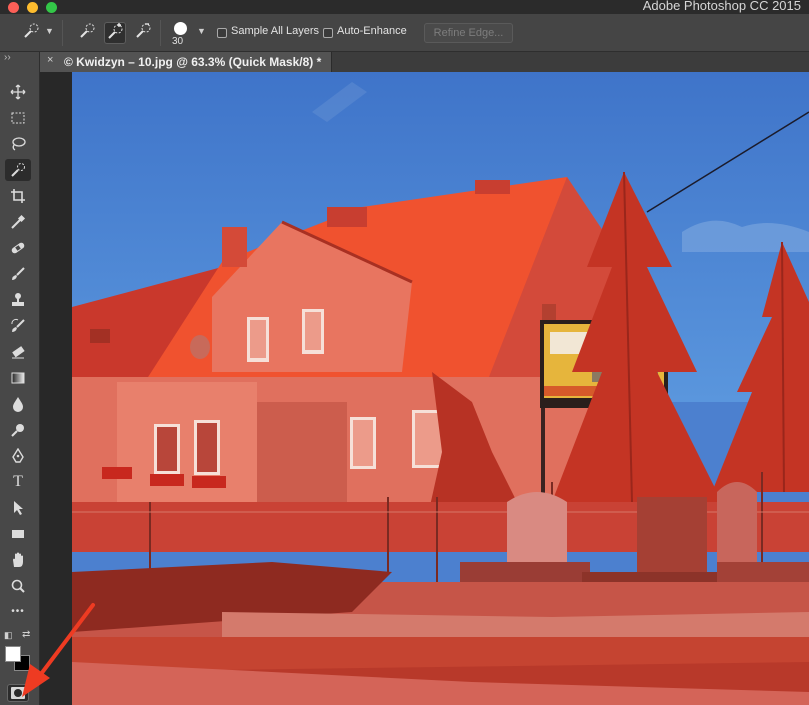 This screenshot has width=809, height=705. I want to click on tool-preset-picker, so click(31, 33).